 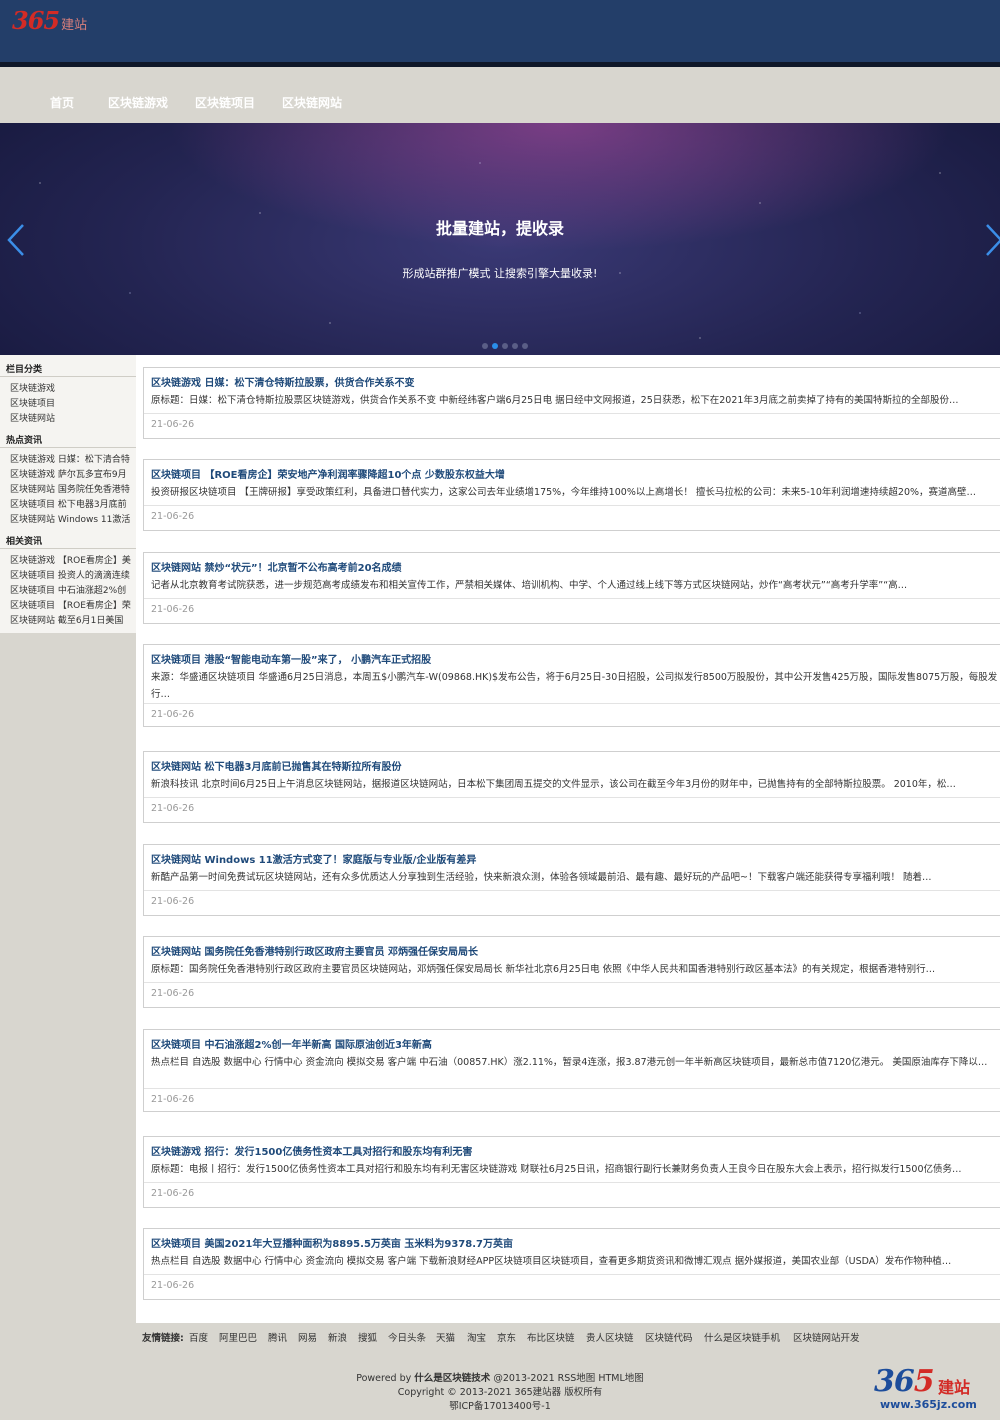 What do you see at coordinates (71, 402) in the screenshot?
I see `sidebar-category-link: 区块链项目` at bounding box center [71, 402].